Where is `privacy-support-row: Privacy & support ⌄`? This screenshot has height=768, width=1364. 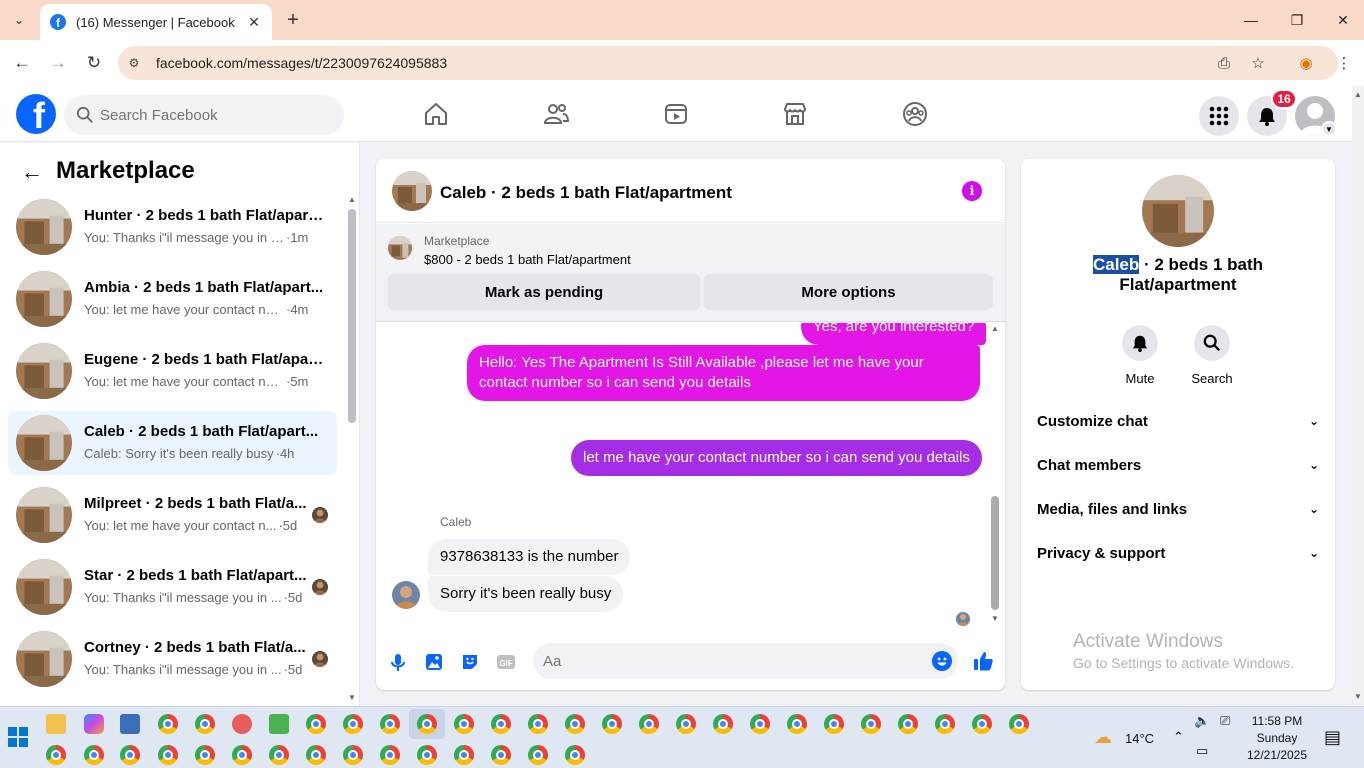
privacy-support-row: Privacy & support ⌄ is located at coordinates (1178, 553).